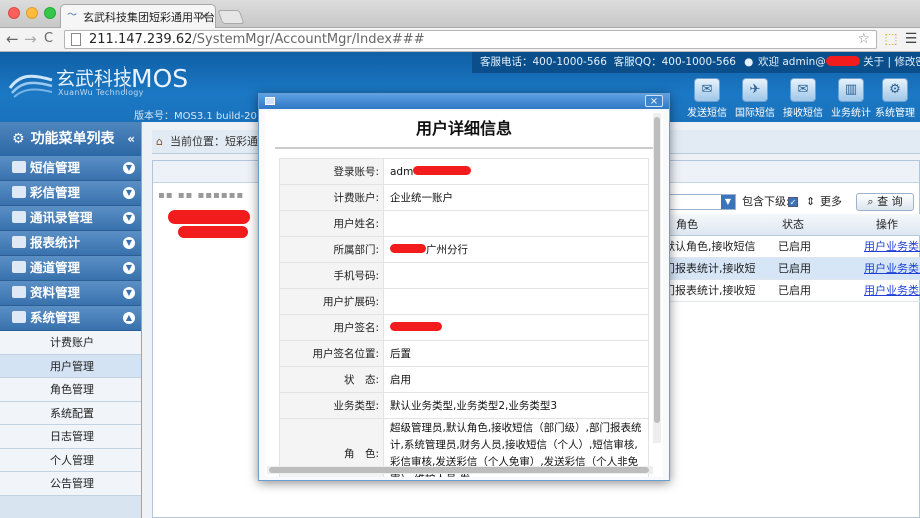 The image size is (920, 518). Describe the element at coordinates (447, 250) in the screenshot. I see `department-value: 广州分行` at that location.